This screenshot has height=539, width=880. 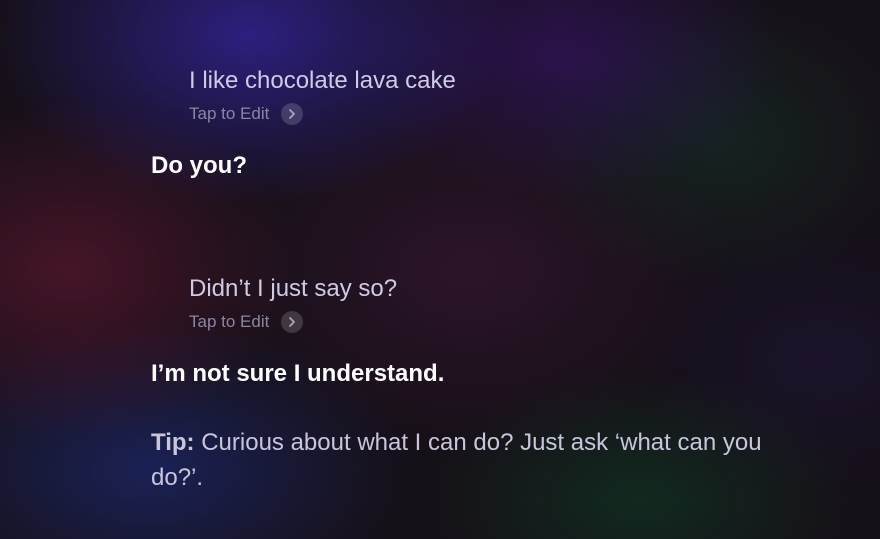 What do you see at coordinates (199, 165) in the screenshot?
I see `siri-response-text: Do you?` at bounding box center [199, 165].